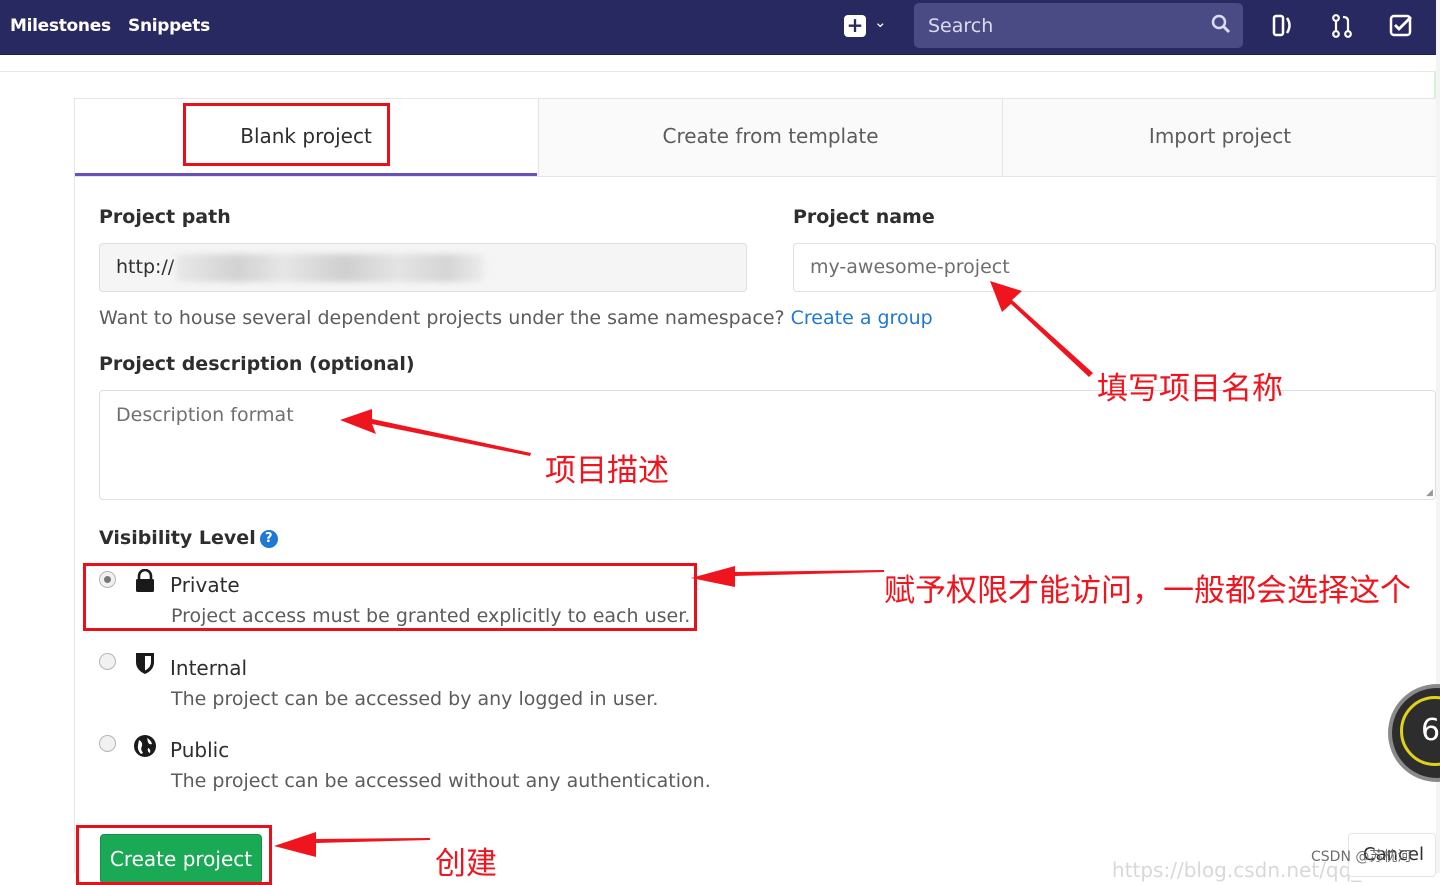 This screenshot has height=885, width=1440. I want to click on search-input: Search, so click(1078, 25).